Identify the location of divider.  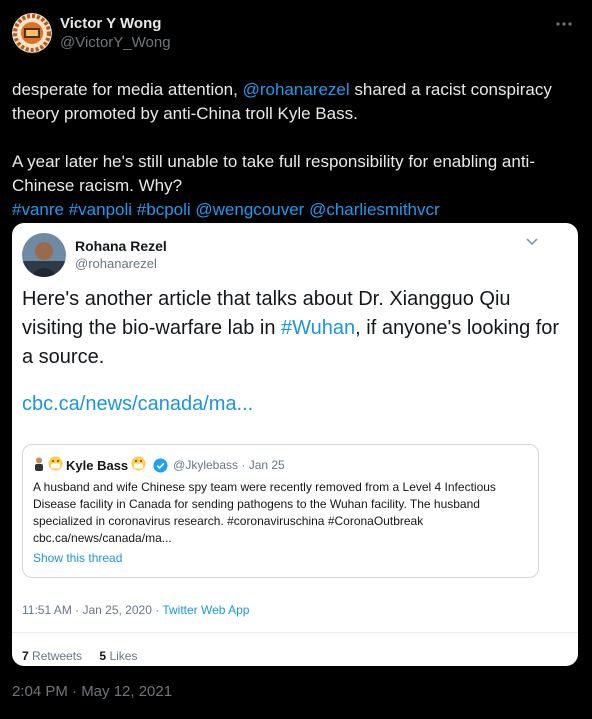
(295, 632).